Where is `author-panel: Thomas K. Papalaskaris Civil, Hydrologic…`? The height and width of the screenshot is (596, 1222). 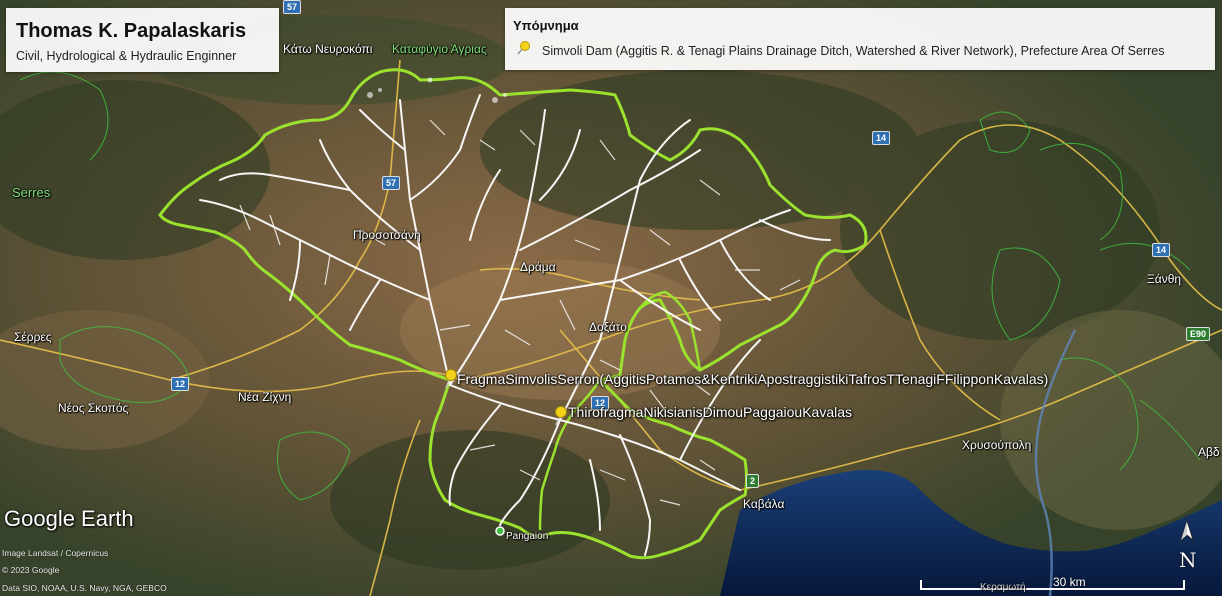 author-panel: Thomas K. Papalaskaris Civil, Hydrologic… is located at coordinates (142, 40).